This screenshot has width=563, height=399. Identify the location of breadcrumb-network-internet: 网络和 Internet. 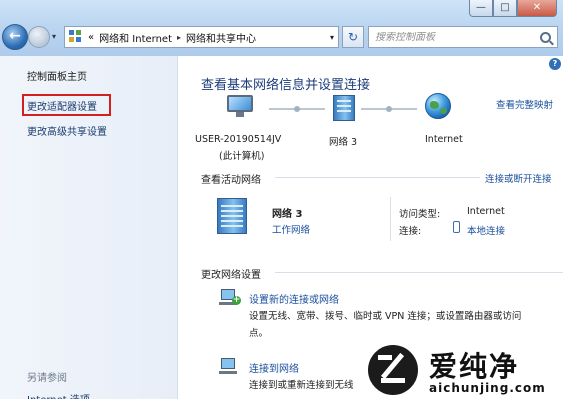
(135, 37).